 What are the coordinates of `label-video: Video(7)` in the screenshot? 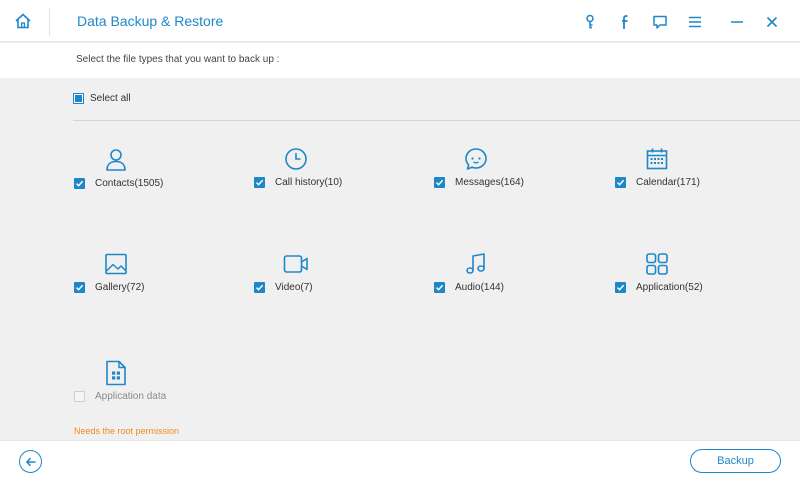 It's located at (294, 287).